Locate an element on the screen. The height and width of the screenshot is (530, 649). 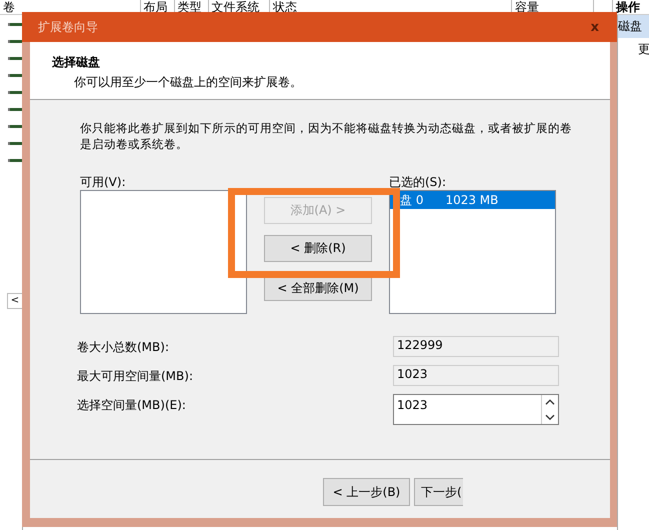
list-button: < 全部删除(M) is located at coordinates (318, 288).